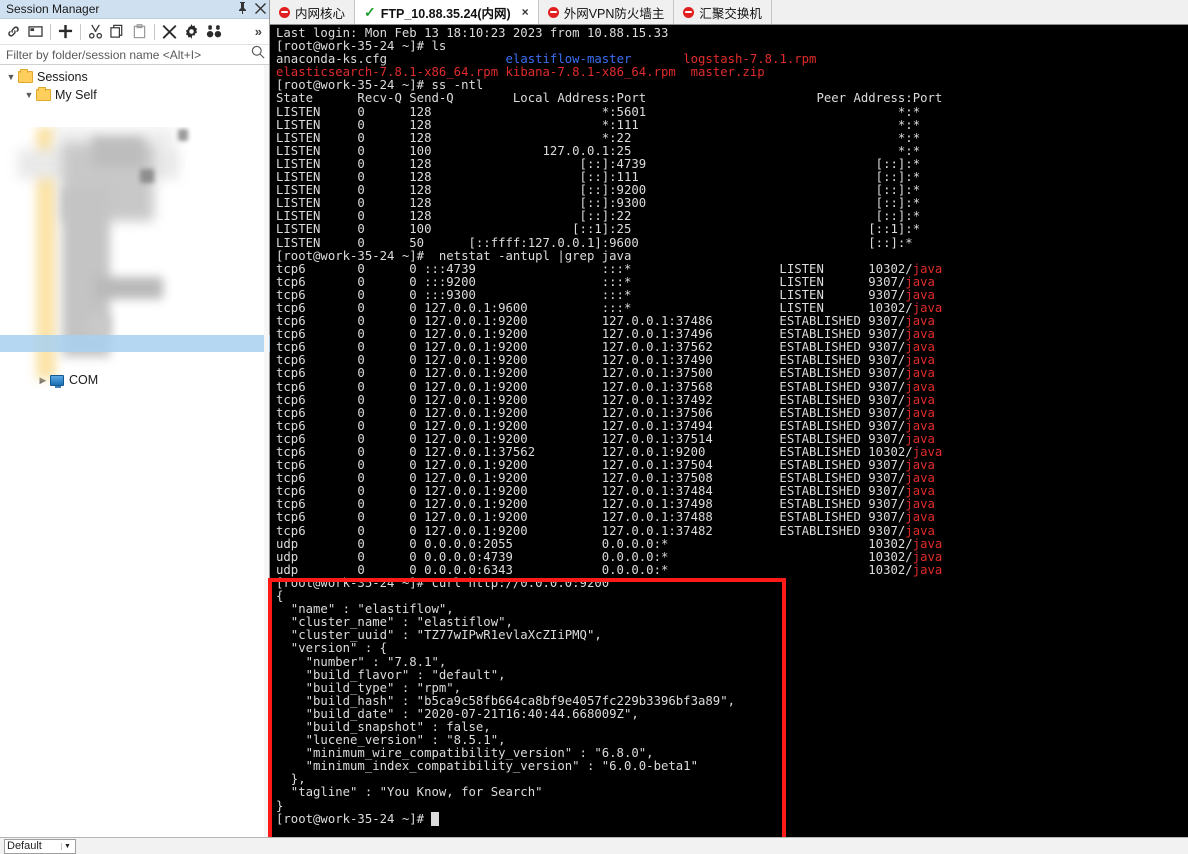 The image size is (1188, 854). What do you see at coordinates (76, 95) in the screenshot?
I see `sidebar-item-label: My Self` at bounding box center [76, 95].